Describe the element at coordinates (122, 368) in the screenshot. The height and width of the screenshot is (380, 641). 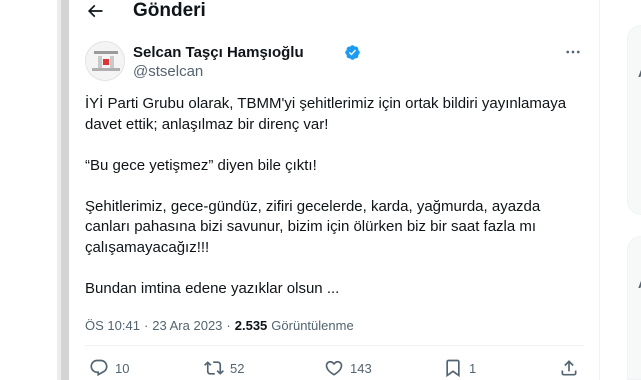
I see `reply-count: 10` at that location.